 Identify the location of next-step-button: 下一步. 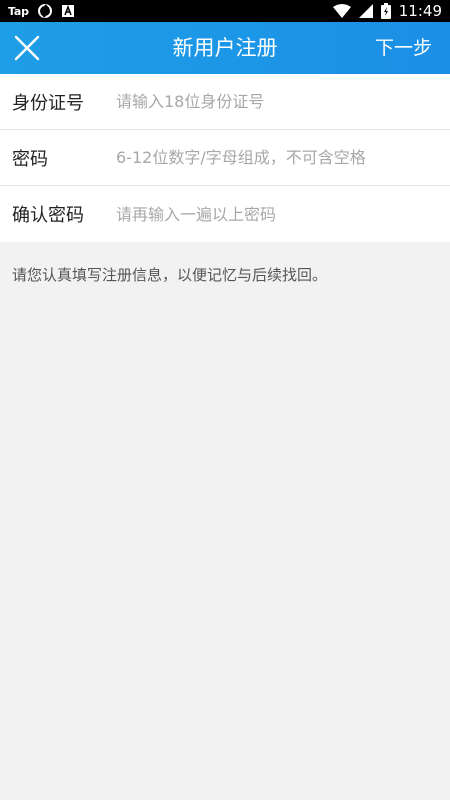
(403, 48).